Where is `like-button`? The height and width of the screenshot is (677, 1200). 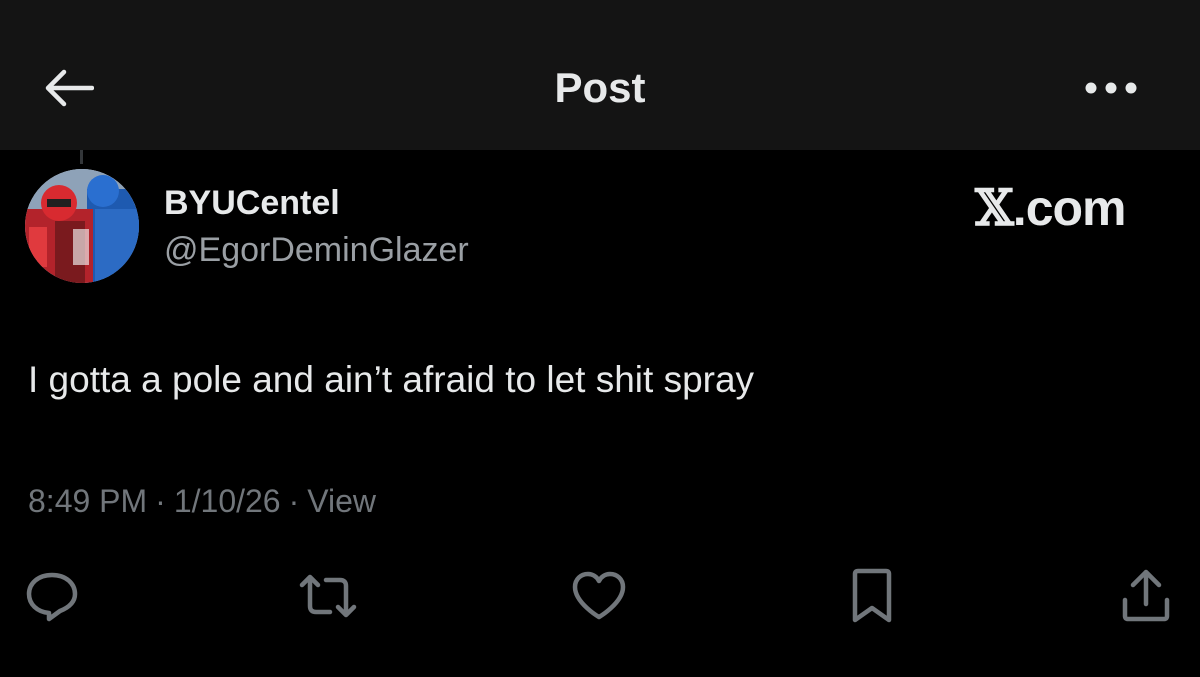 like-button is located at coordinates (599, 596).